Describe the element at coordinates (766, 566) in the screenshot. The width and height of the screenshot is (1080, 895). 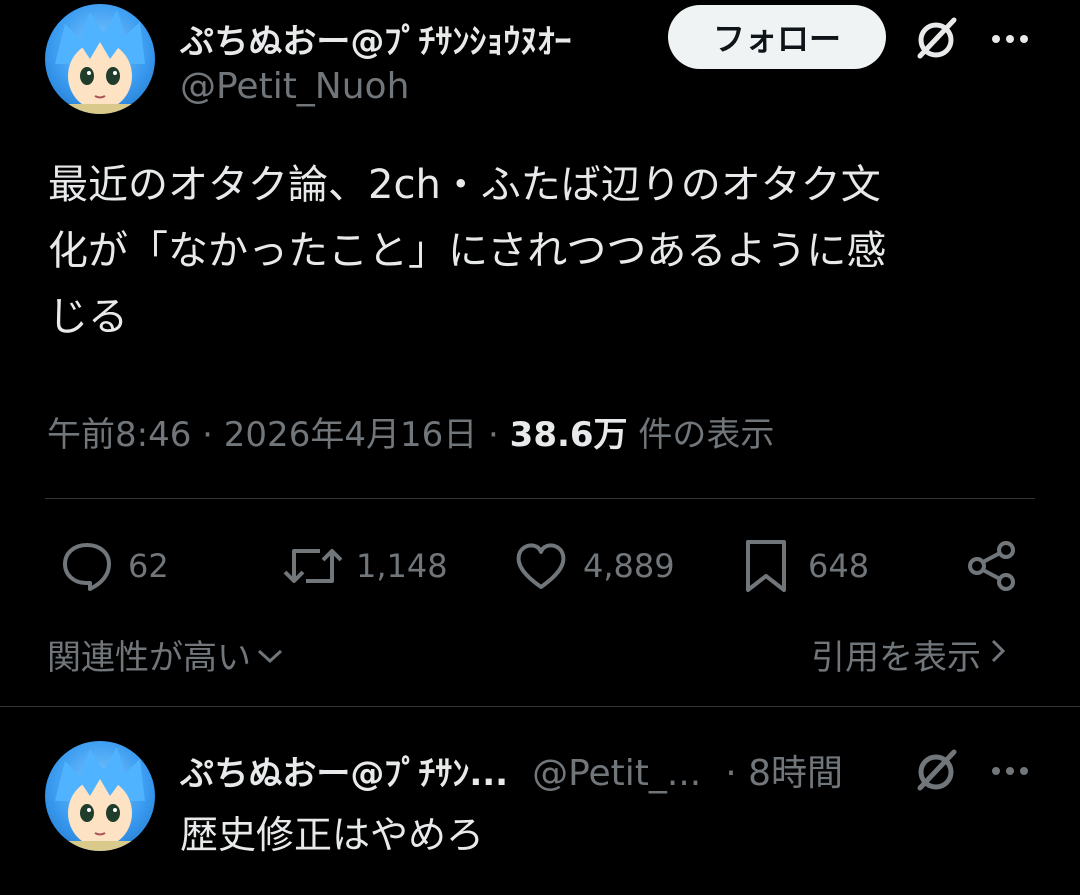
I see `bookmark-icon` at that location.